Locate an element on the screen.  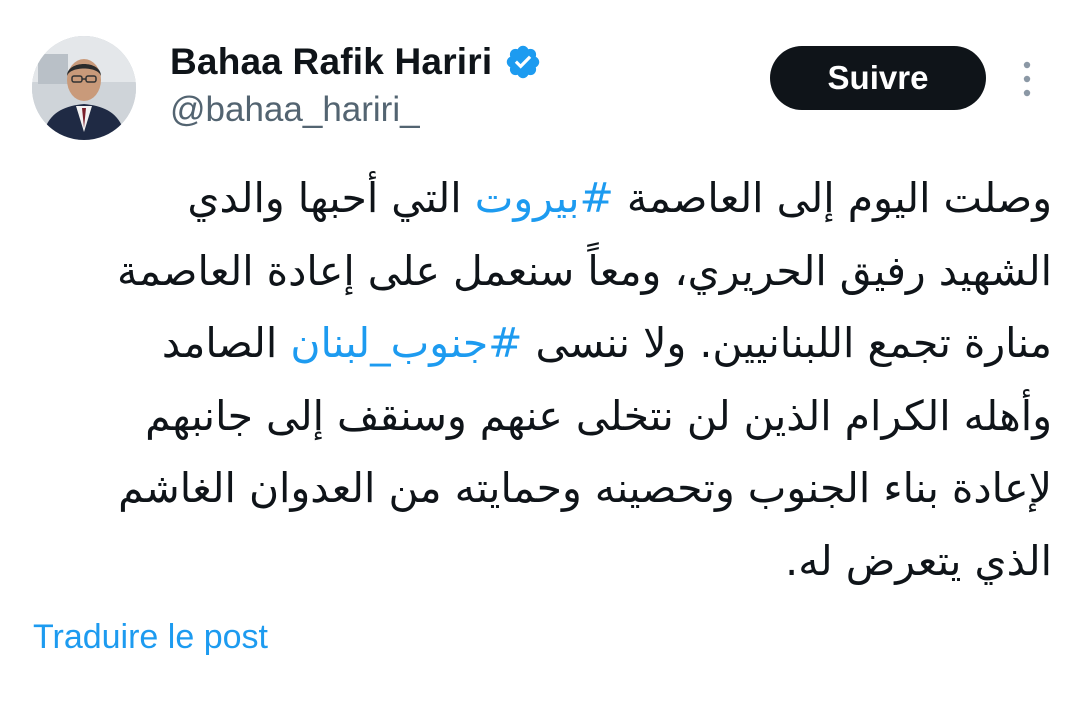
author-name-row: Bahaa Rafik Hariri is located at coordinates (356, 62).